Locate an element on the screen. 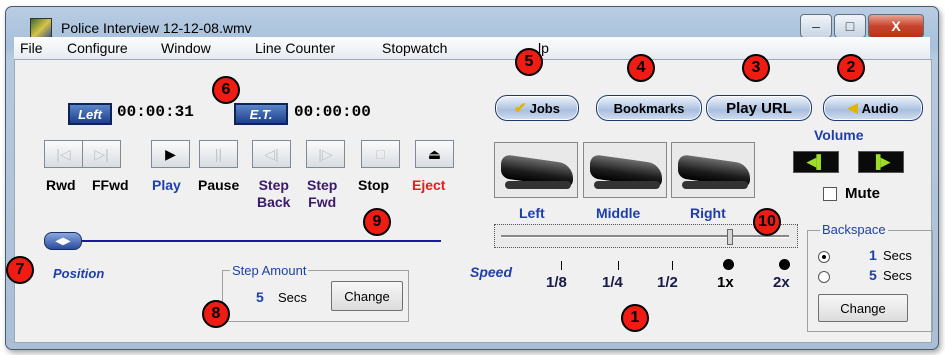 Image resolution: width=945 pixels, height=355 pixels. step-forward-icon: |▷ is located at coordinates (325, 153).